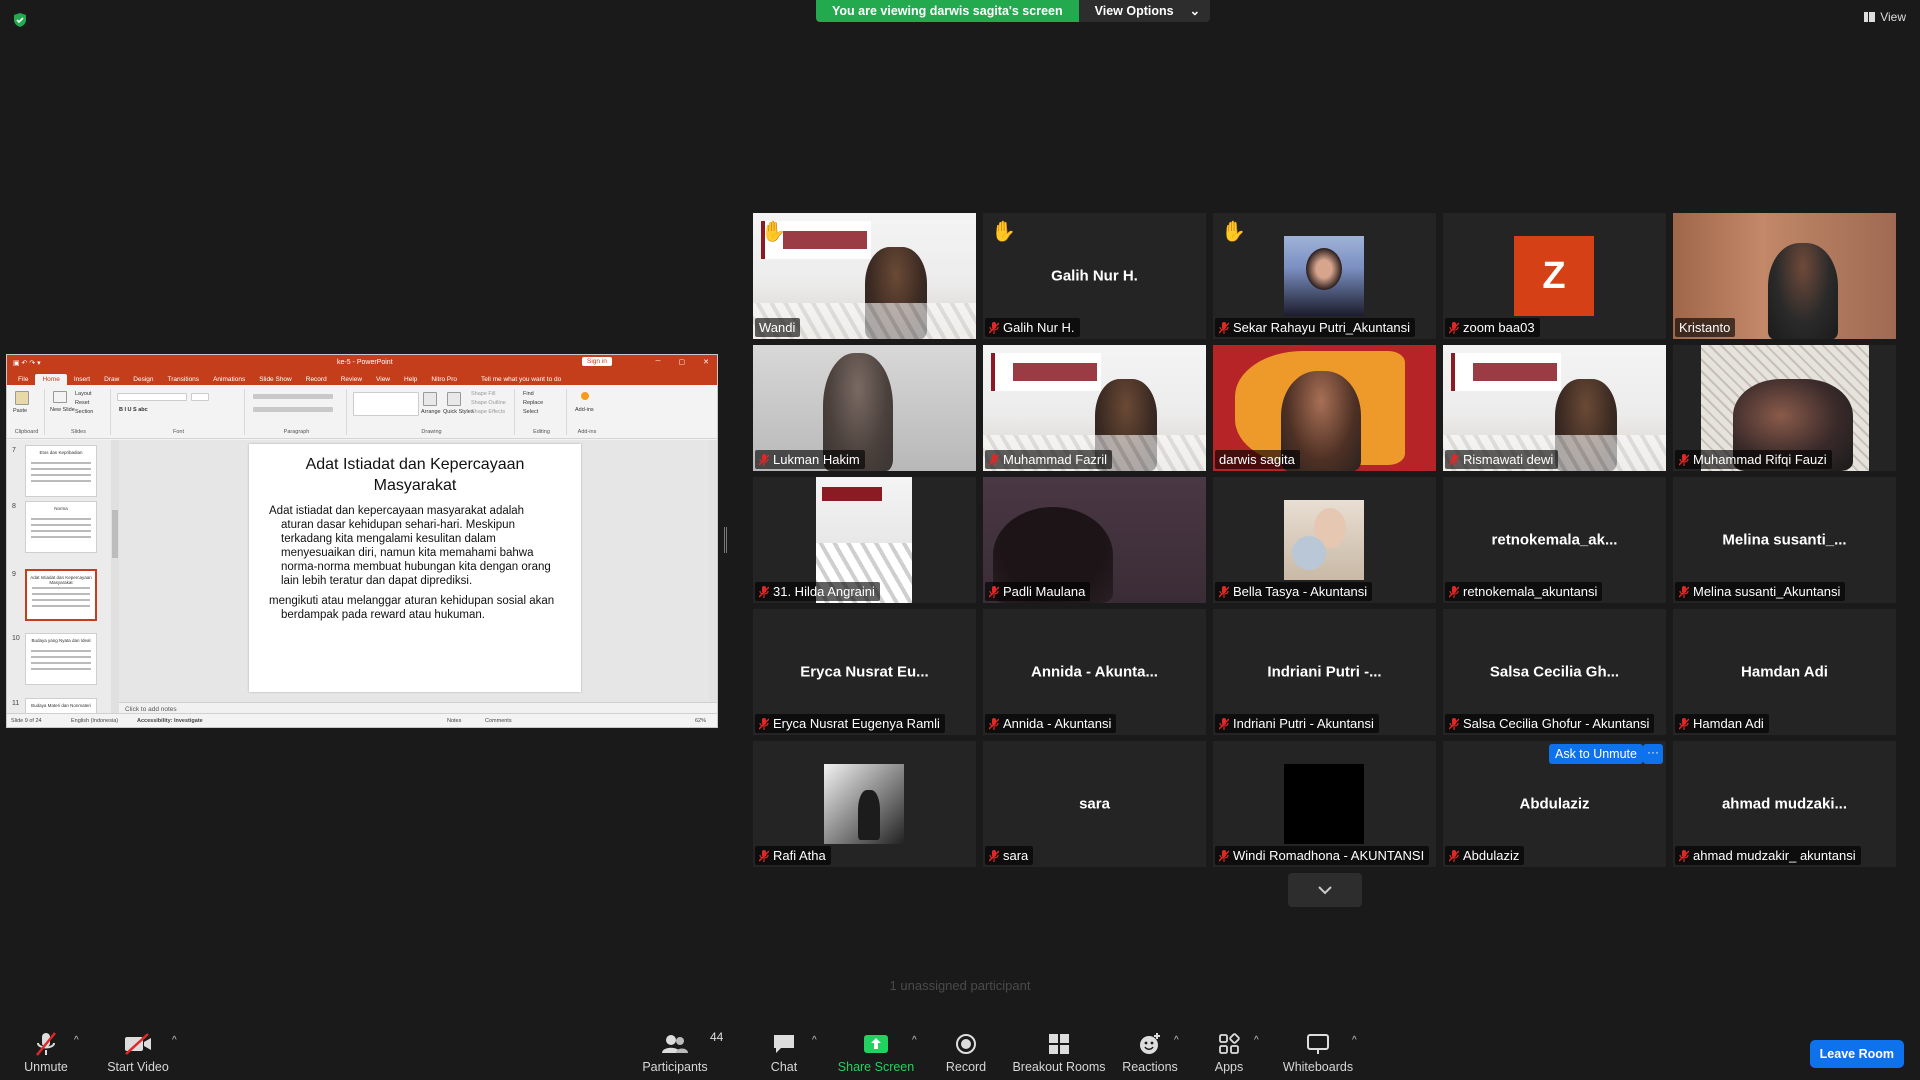  I want to click on participant-tile: 31. Hilda Angraini, so click(864, 540).